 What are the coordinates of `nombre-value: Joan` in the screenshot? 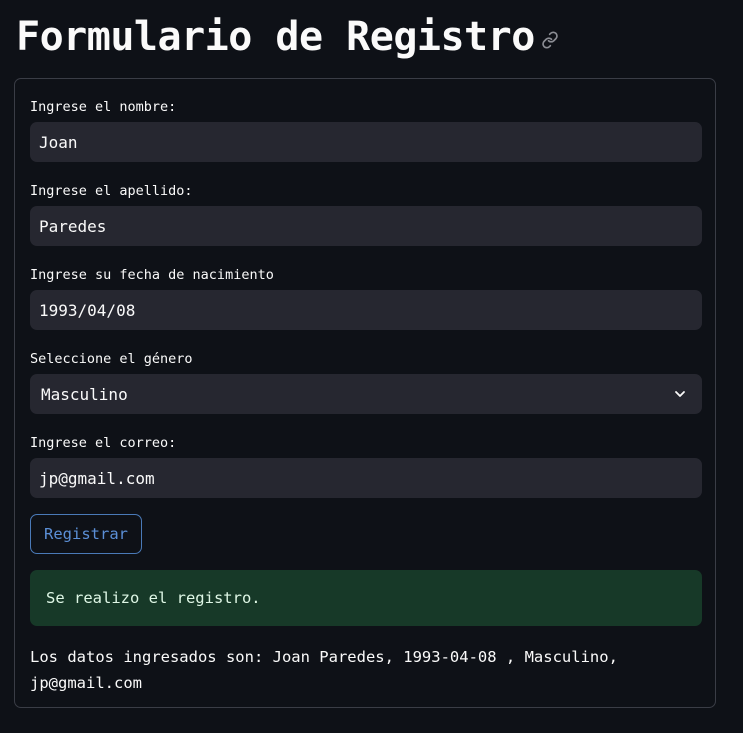 It's located at (58, 142).